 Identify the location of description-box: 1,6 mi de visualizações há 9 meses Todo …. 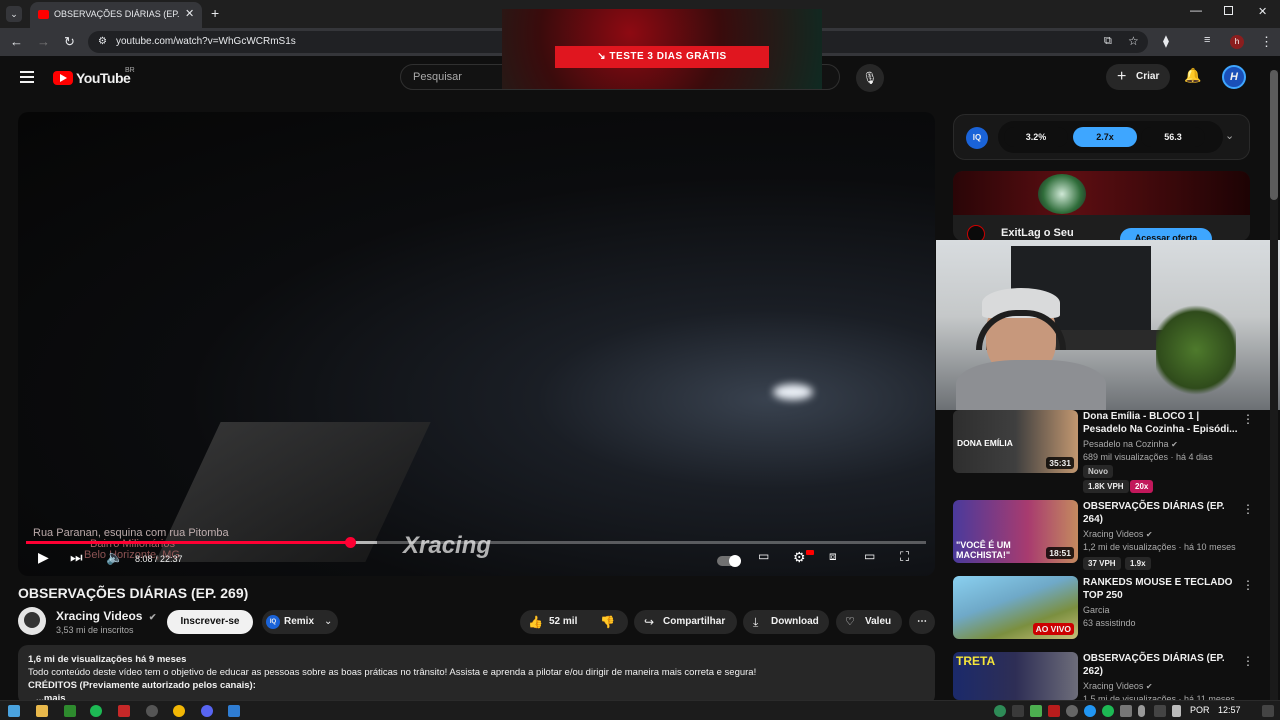
(476, 675).